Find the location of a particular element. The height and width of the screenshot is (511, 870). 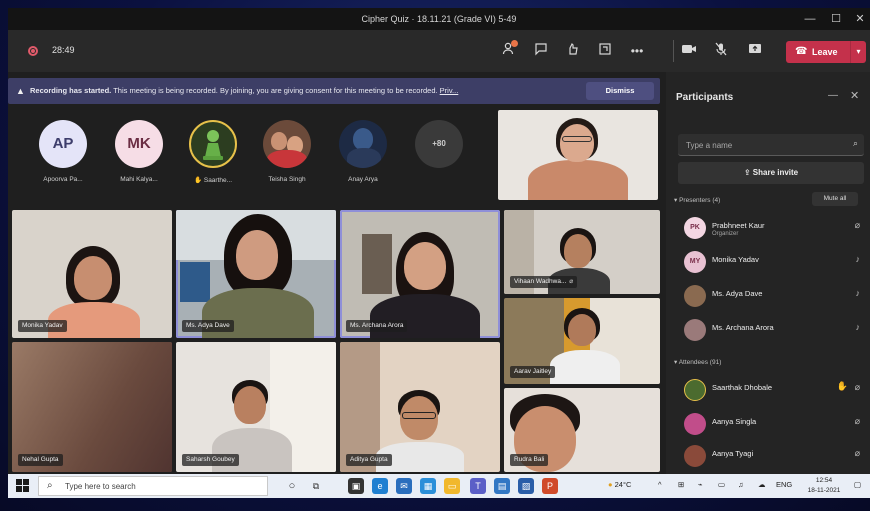

avatar: MK is located at coordinates (139, 144).